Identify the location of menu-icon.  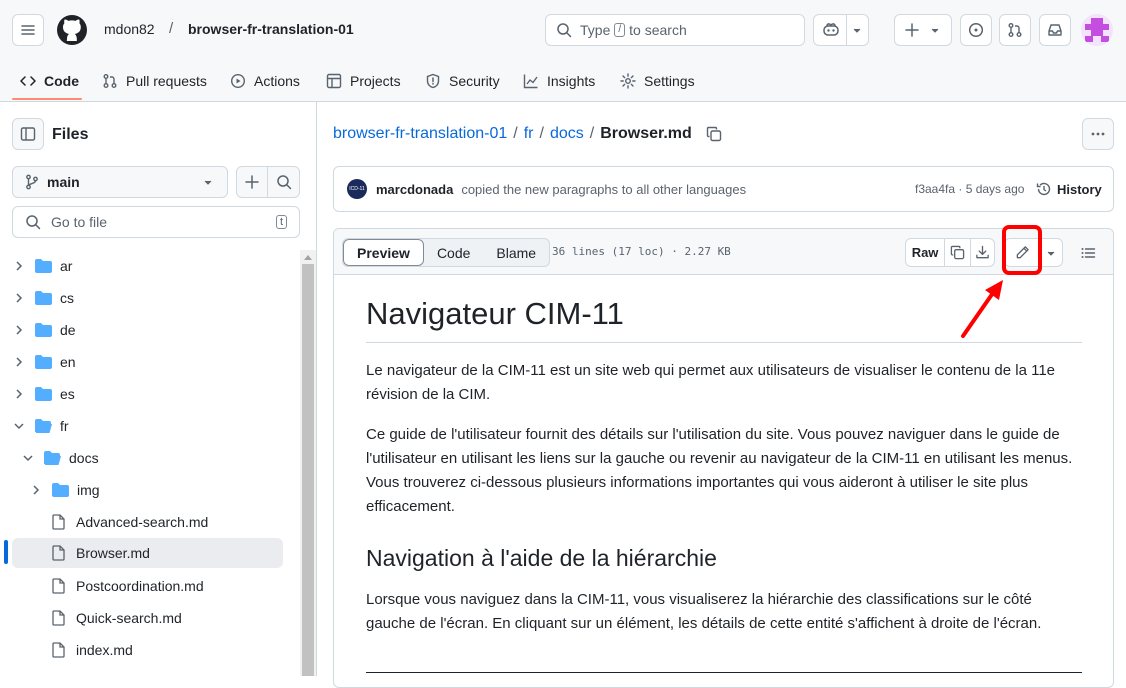
(28, 30).